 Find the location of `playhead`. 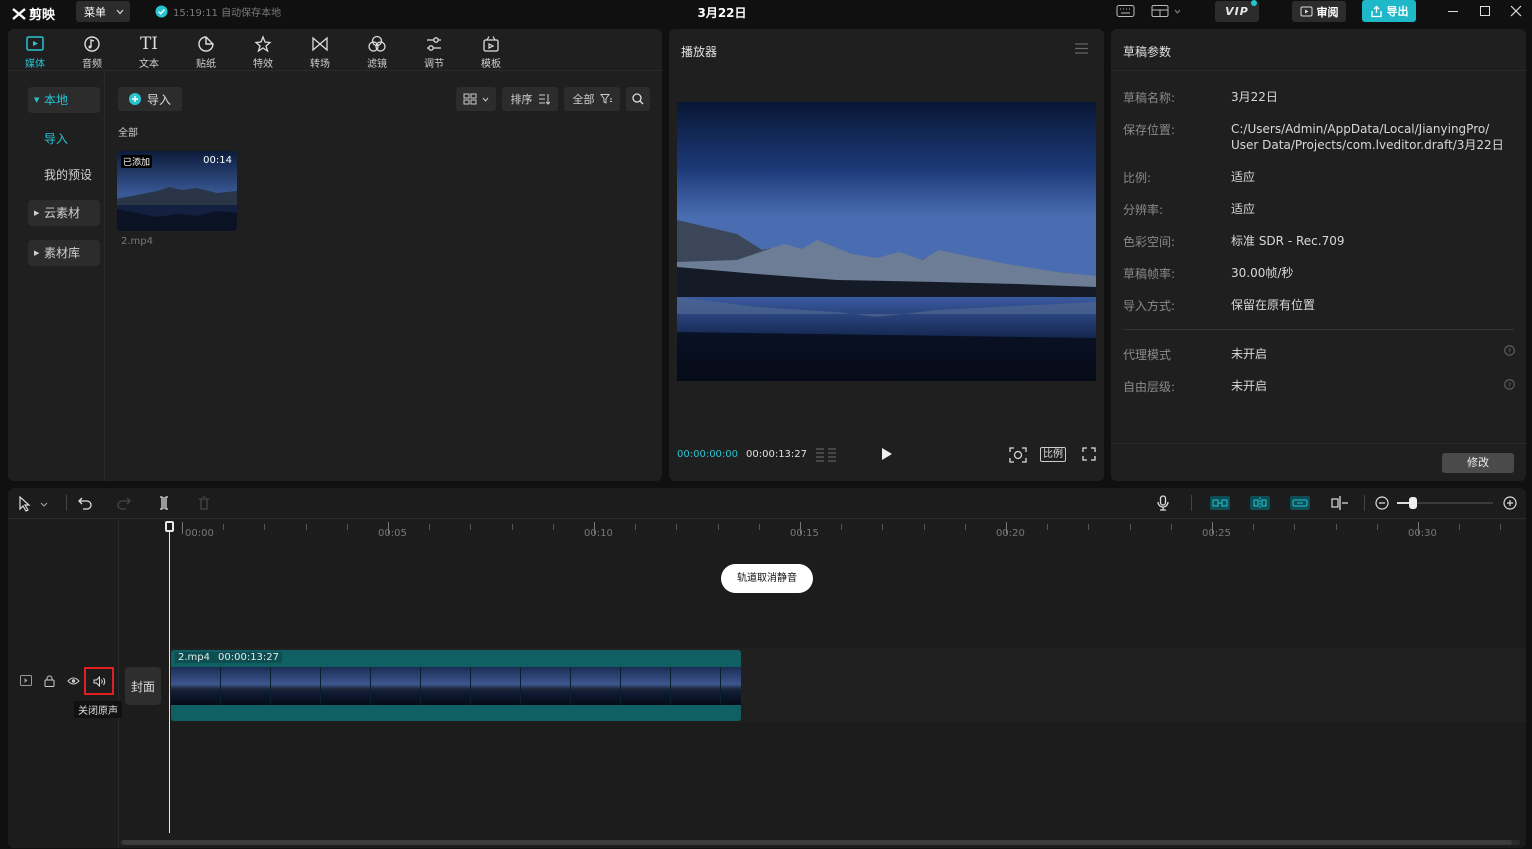

playhead is located at coordinates (169, 677).